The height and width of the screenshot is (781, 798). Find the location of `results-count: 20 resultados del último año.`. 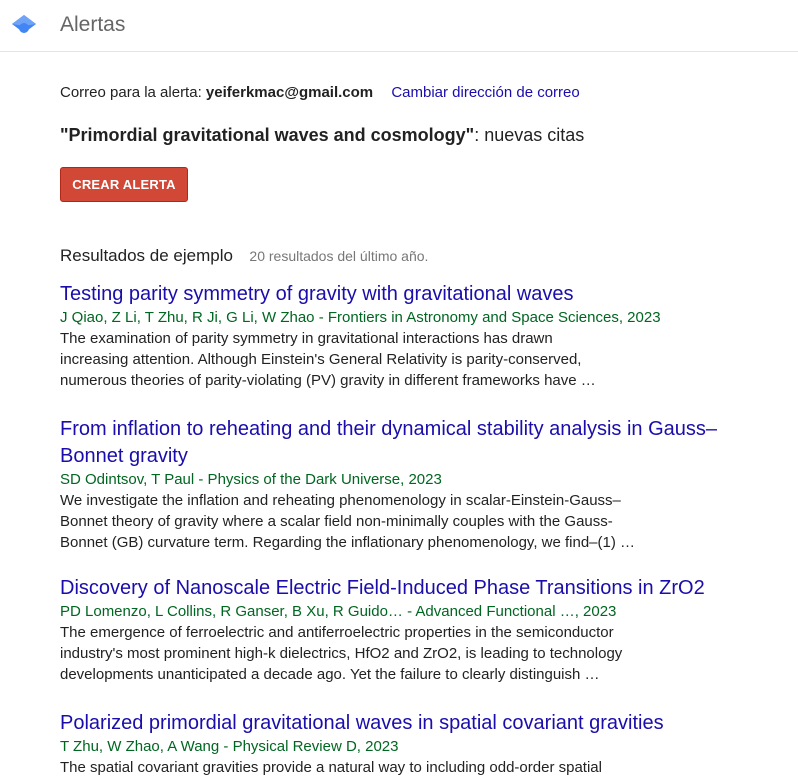

results-count: 20 resultados del último año. is located at coordinates (339, 256).